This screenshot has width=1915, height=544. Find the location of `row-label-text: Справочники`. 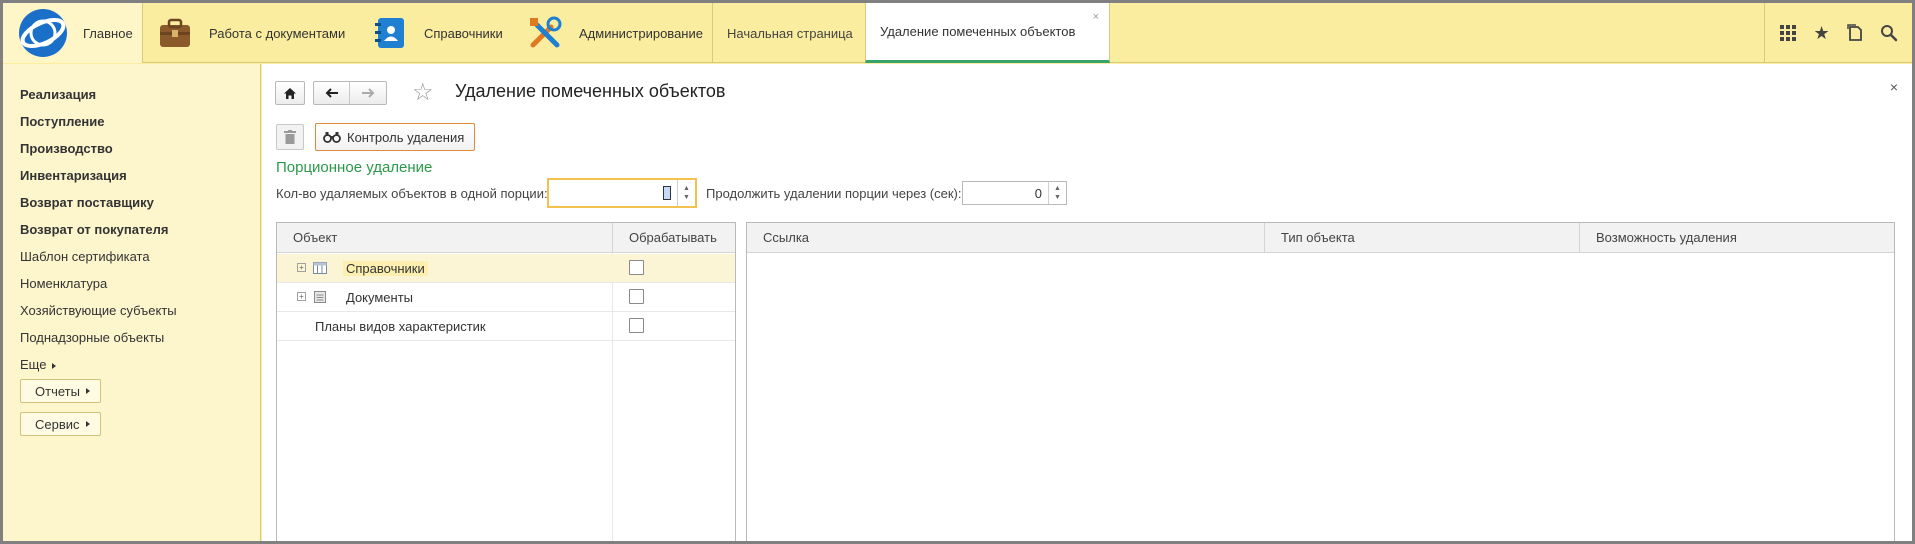

row-label-text: Справочники is located at coordinates (385, 268).